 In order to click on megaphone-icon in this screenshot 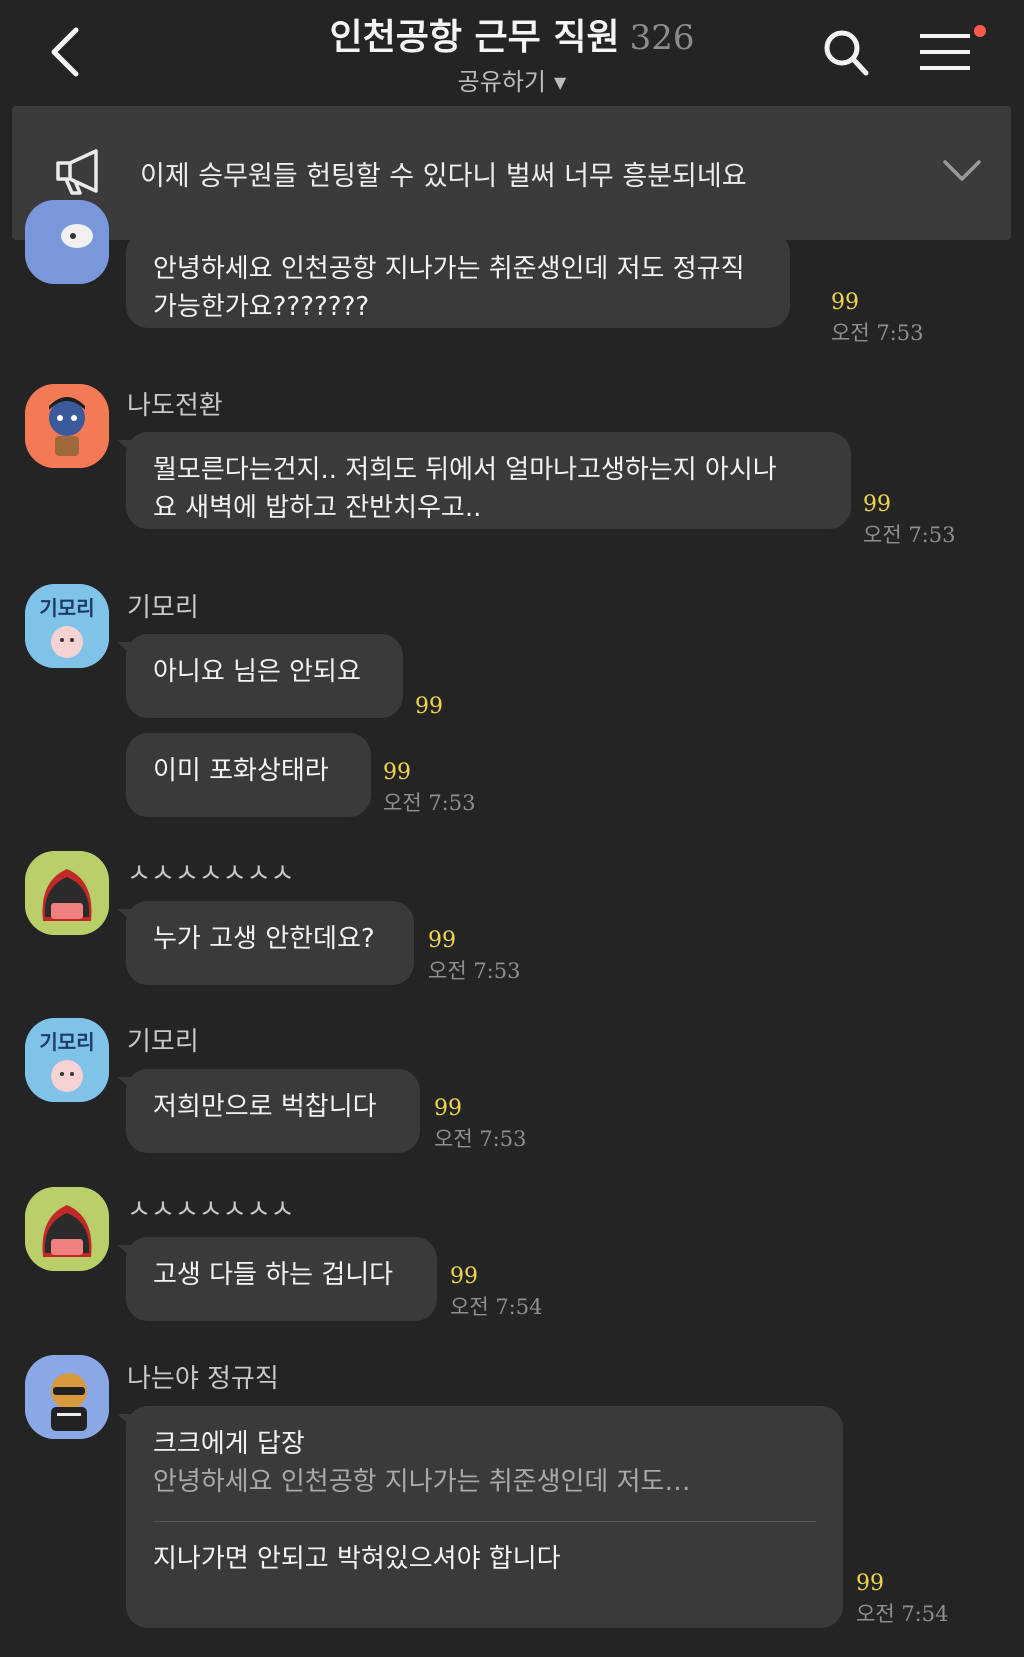, I will do `click(77, 172)`.